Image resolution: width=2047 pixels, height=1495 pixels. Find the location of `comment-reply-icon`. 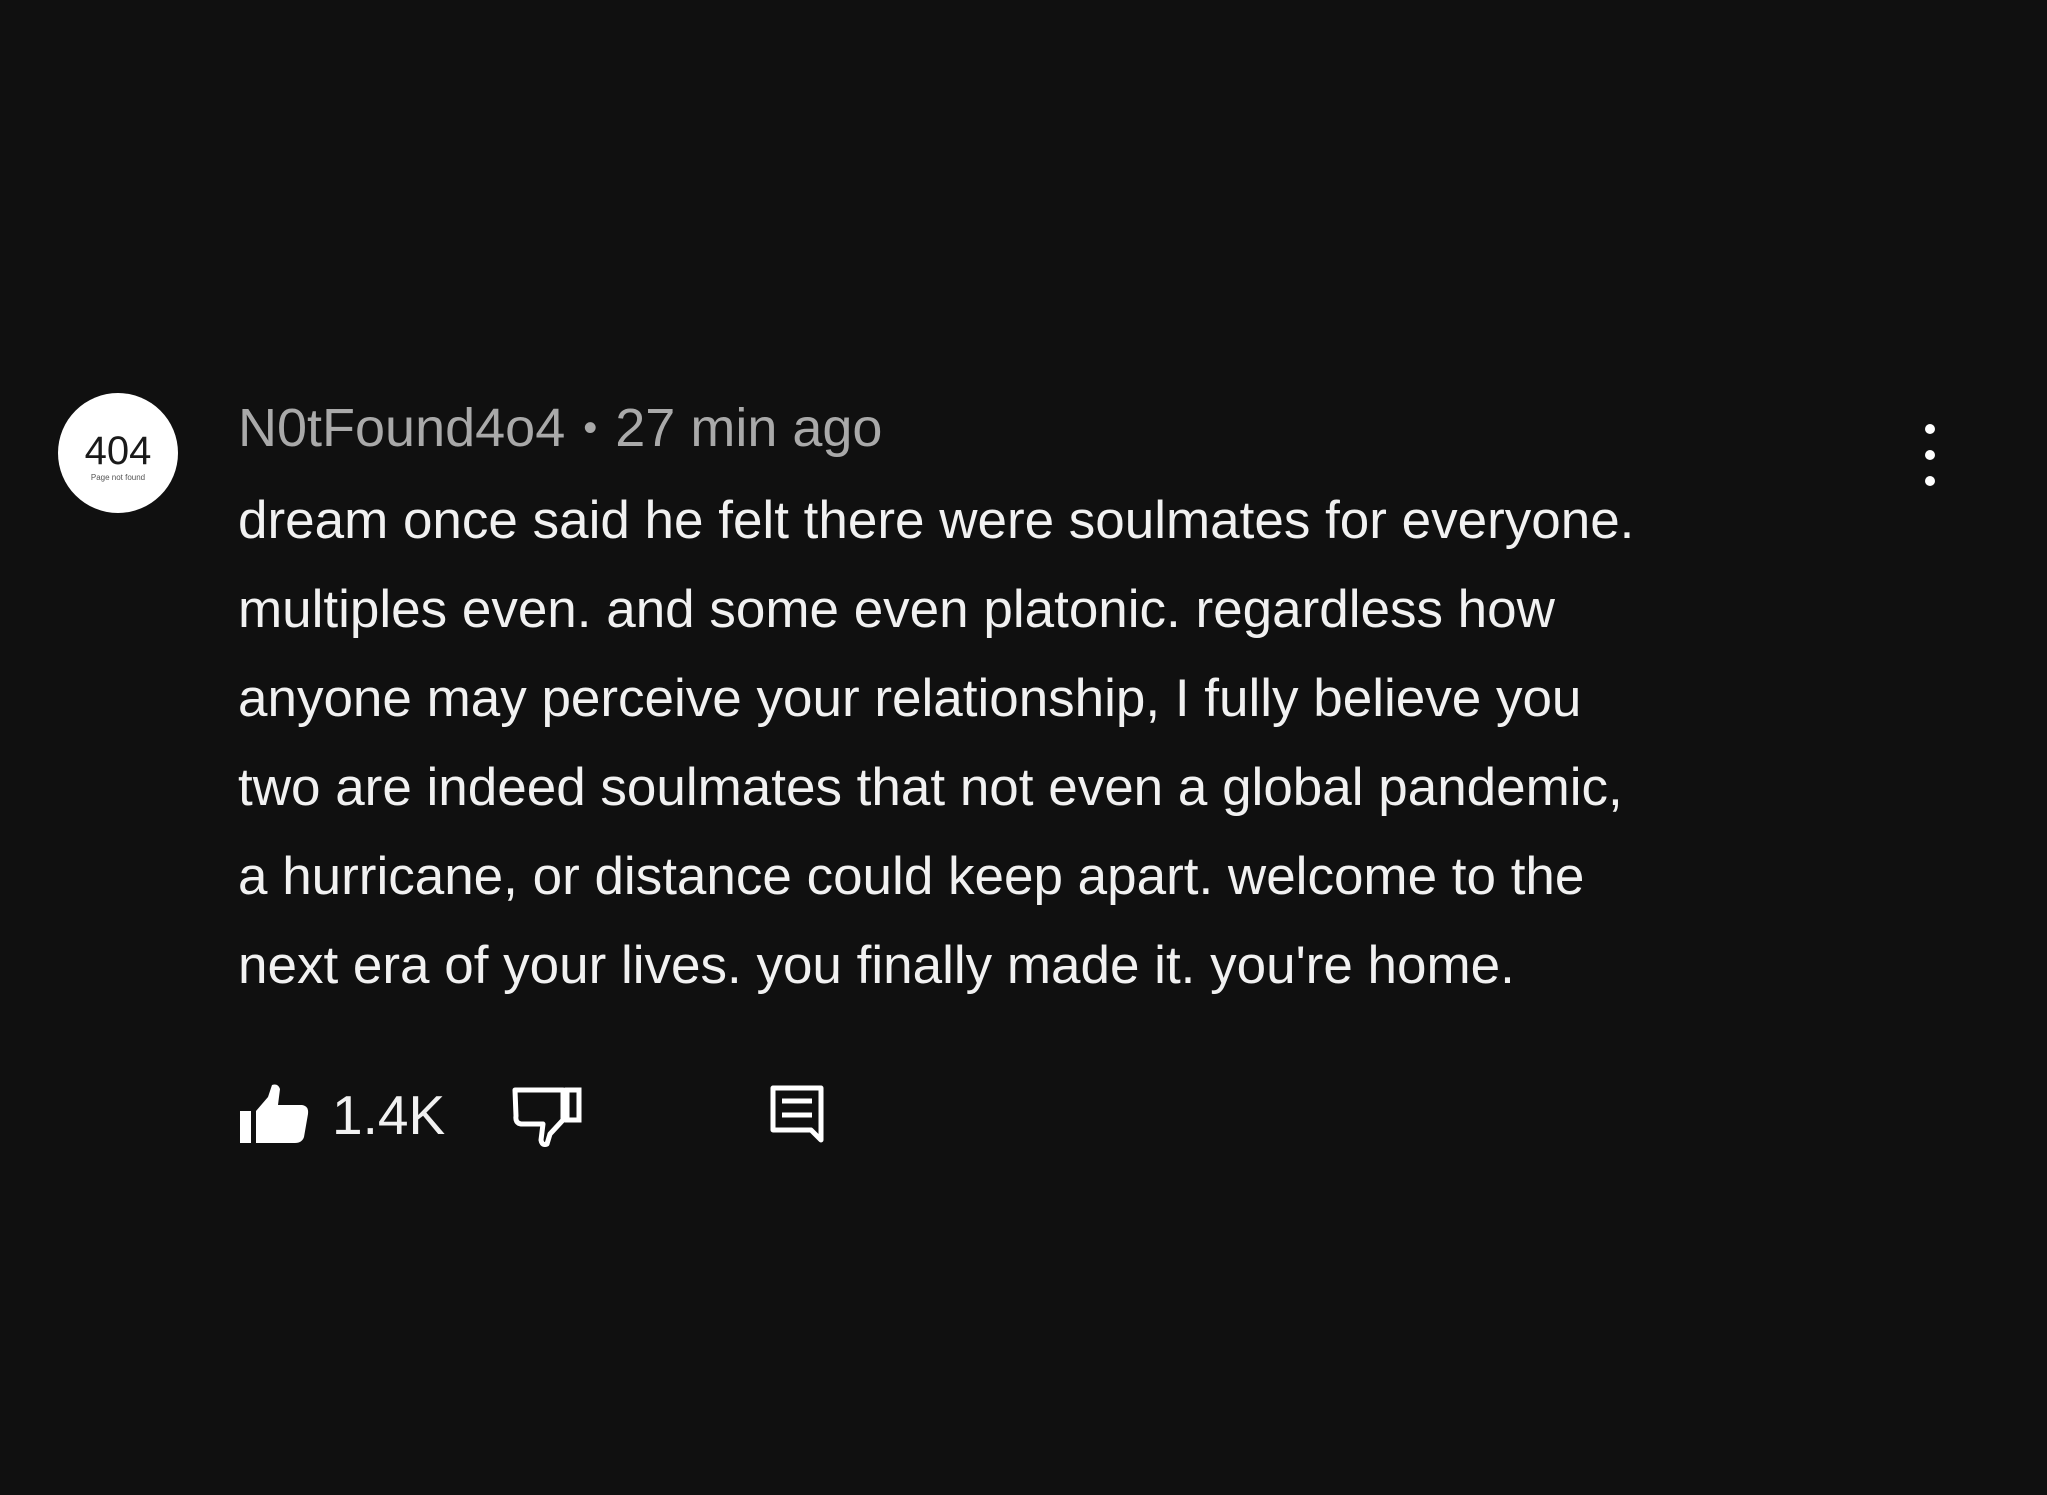

comment-reply-icon is located at coordinates (797, 1114).